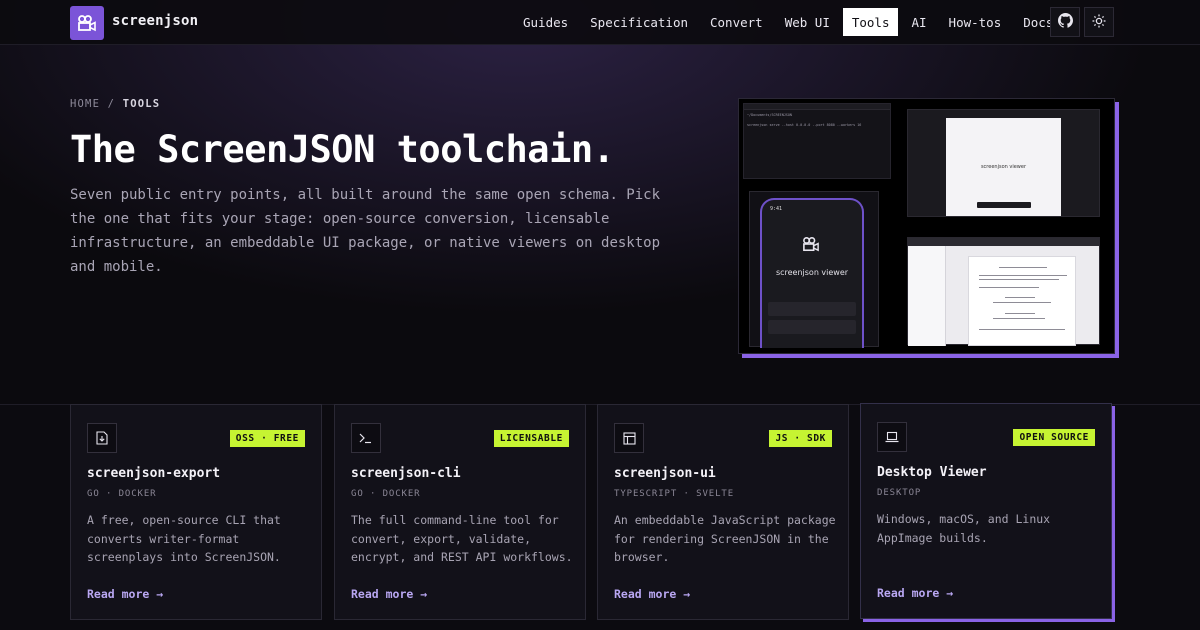 The height and width of the screenshot is (630, 1200). I want to click on web-editor-screenshot, so click(1003, 291).